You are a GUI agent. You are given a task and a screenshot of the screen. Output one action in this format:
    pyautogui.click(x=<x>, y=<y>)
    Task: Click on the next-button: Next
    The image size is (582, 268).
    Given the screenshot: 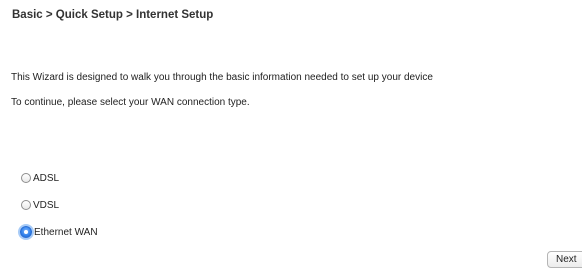 What is the action you would take?
    pyautogui.click(x=564, y=259)
    